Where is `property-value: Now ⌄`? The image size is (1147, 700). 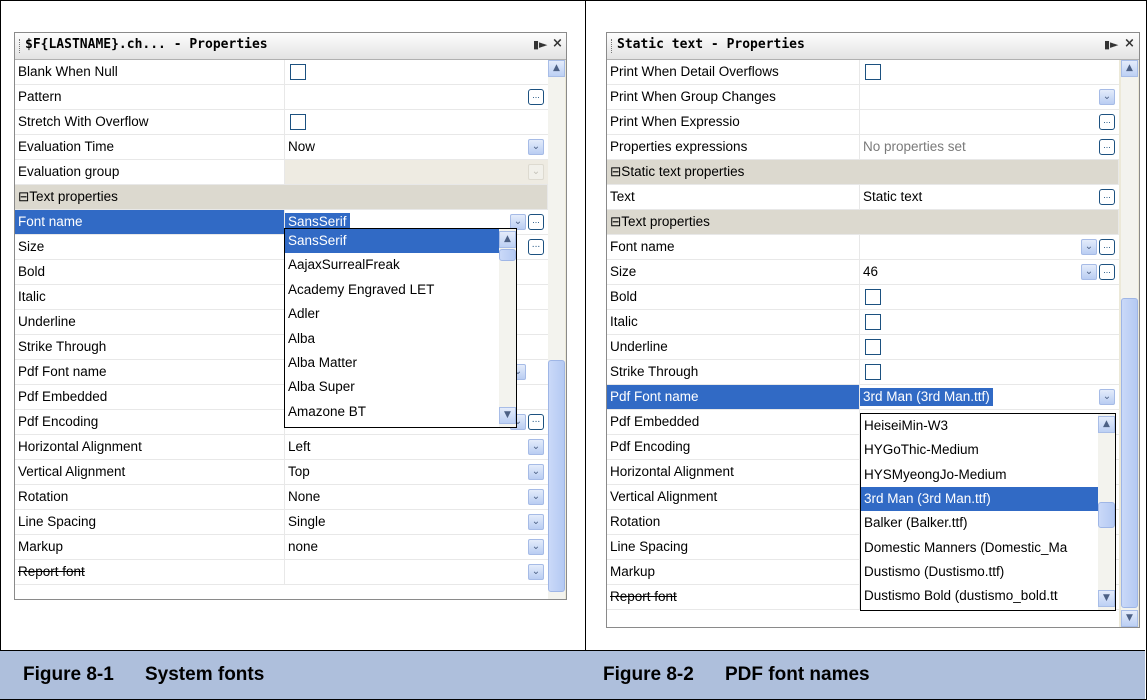 property-value: Now ⌄ is located at coordinates (416, 147).